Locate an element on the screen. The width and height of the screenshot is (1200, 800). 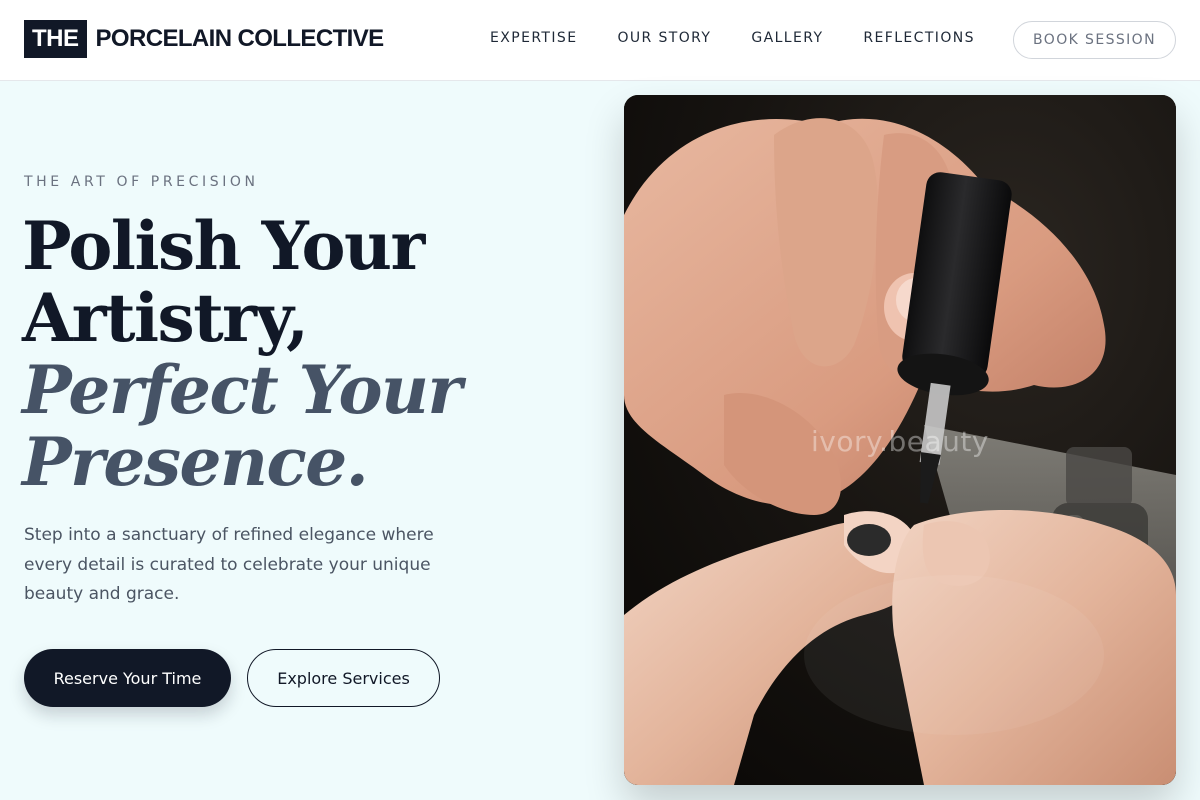
headline-line-2: Artistry, is located at coordinates (165, 318).